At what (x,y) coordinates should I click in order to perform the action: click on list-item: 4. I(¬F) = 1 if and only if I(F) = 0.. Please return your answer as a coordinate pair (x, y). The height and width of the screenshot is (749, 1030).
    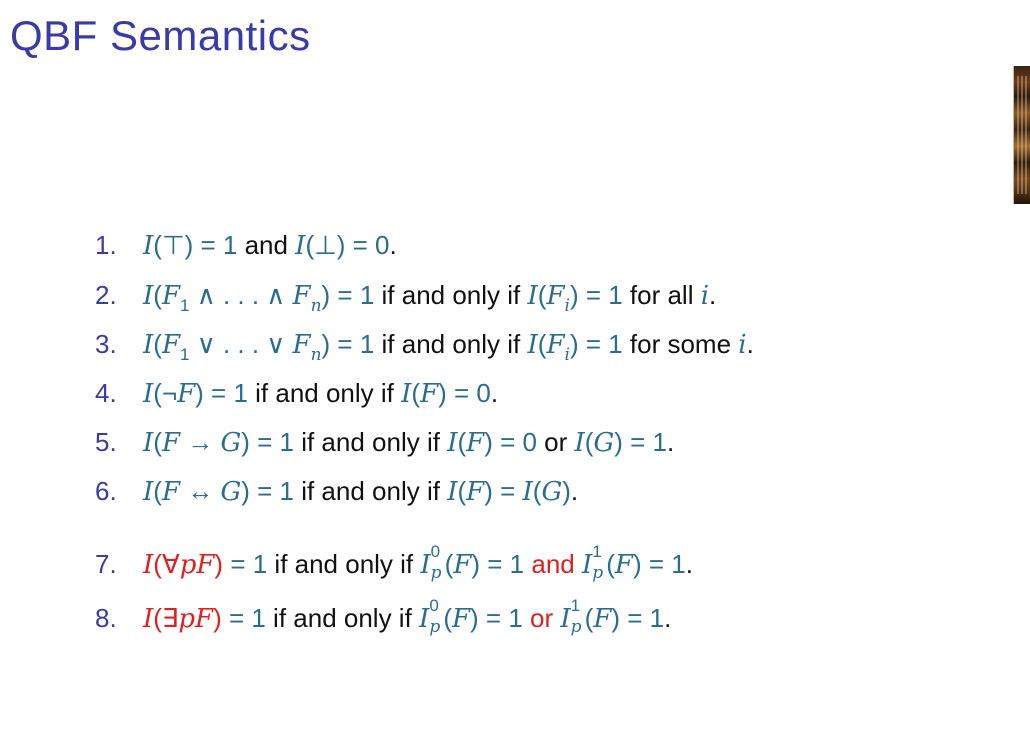
    Looking at the image, I should click on (296, 393).